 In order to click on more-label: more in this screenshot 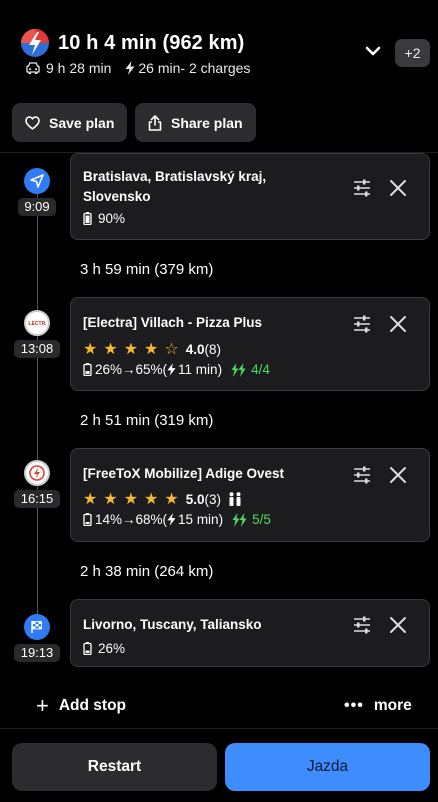, I will do `click(392, 705)`.